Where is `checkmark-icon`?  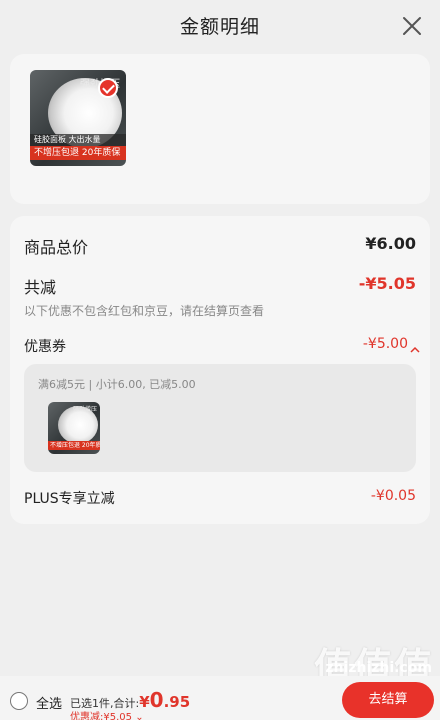
checkmark-icon is located at coordinates (108, 88).